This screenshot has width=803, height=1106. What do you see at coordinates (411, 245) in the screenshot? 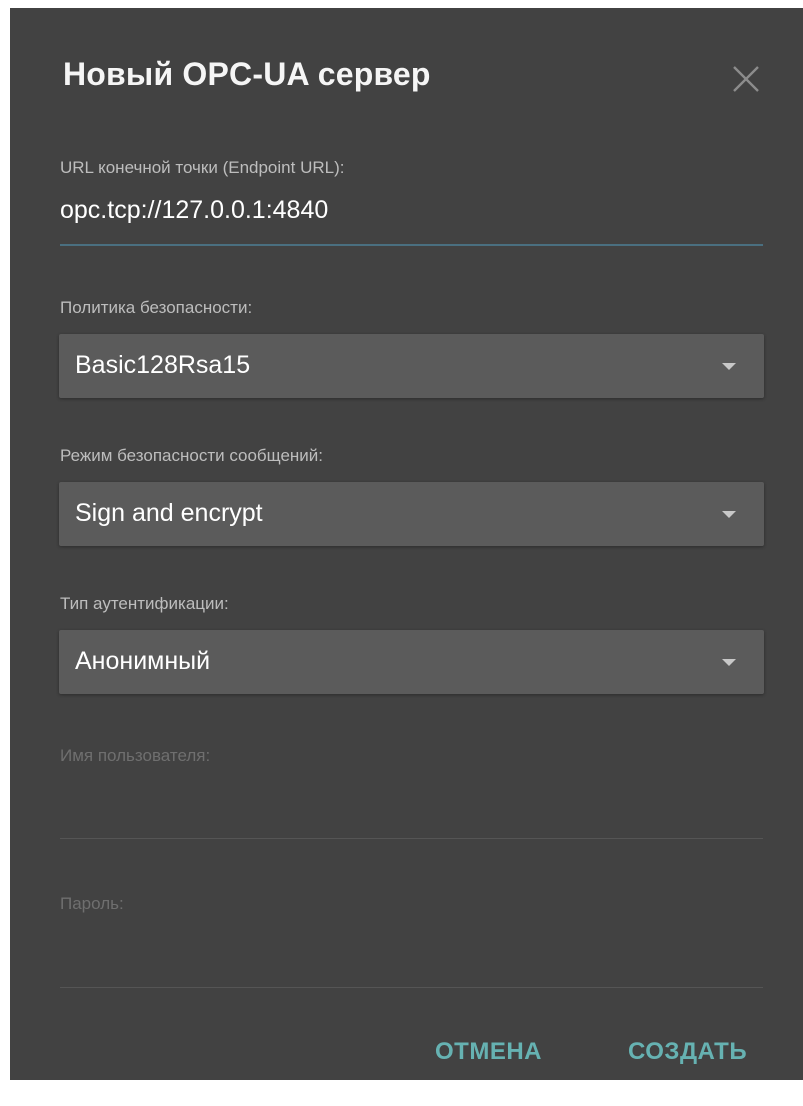
I see `endpoint-url-underline` at bounding box center [411, 245].